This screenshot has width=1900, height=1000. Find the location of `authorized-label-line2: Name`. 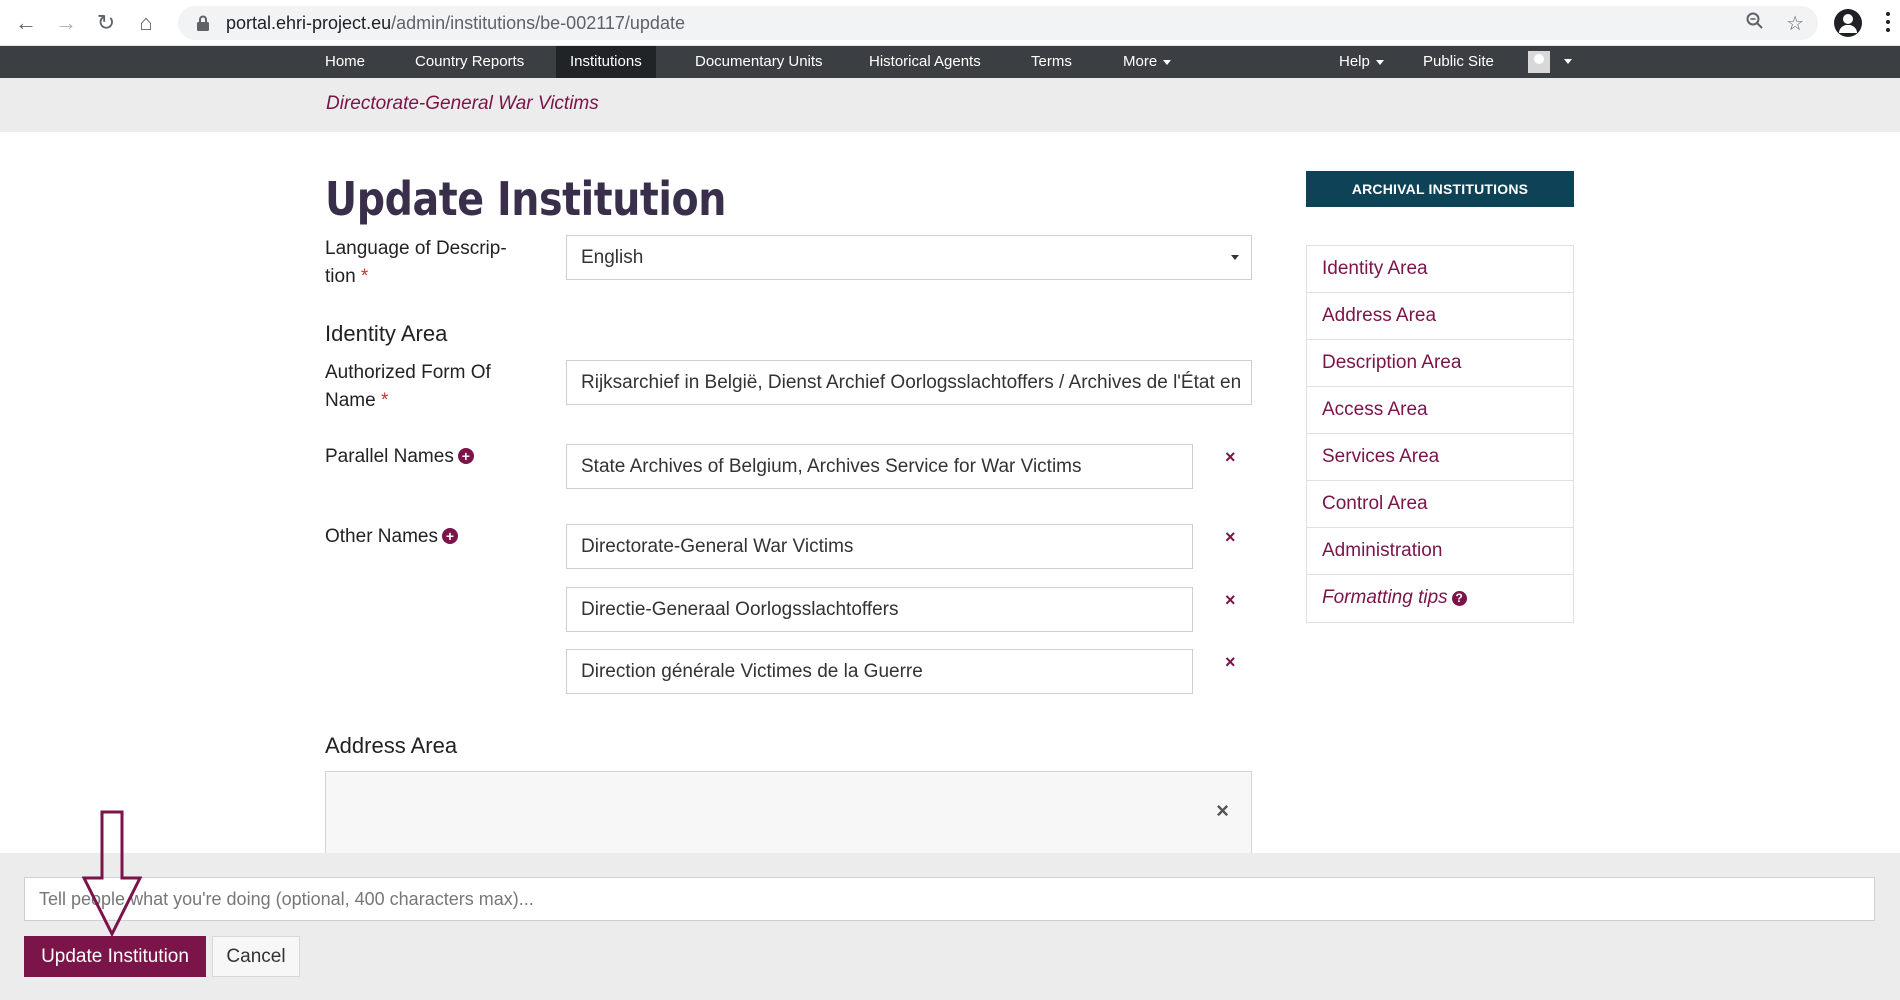

authorized-label-line2: Name is located at coordinates (350, 400).